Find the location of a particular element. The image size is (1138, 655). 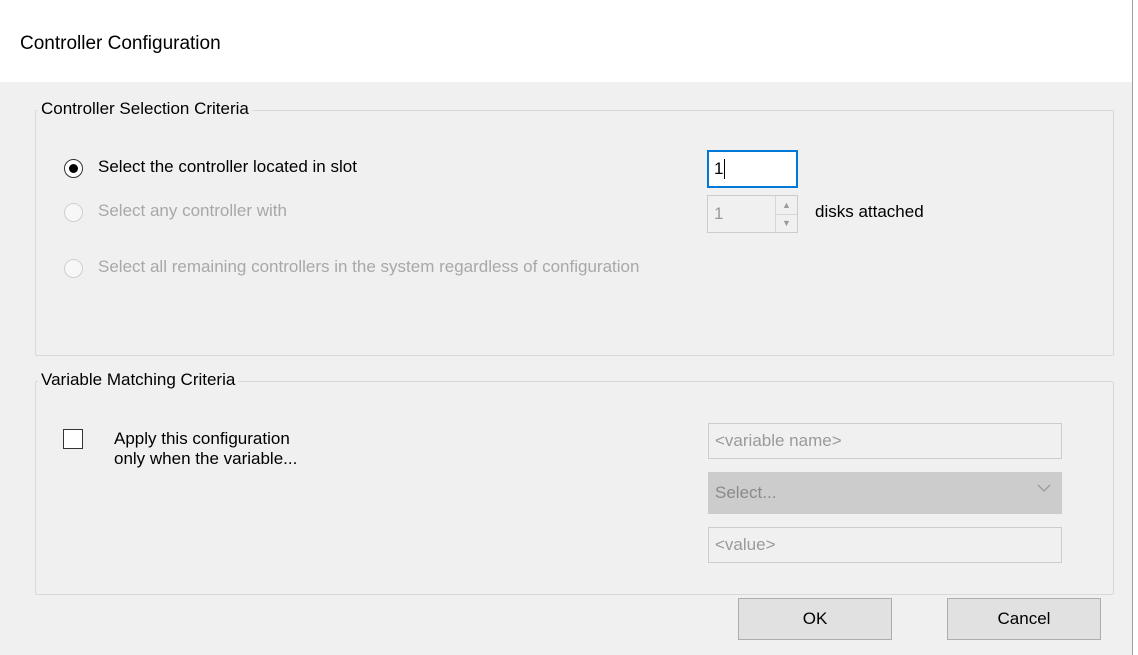

text-caret is located at coordinates (725, 169).